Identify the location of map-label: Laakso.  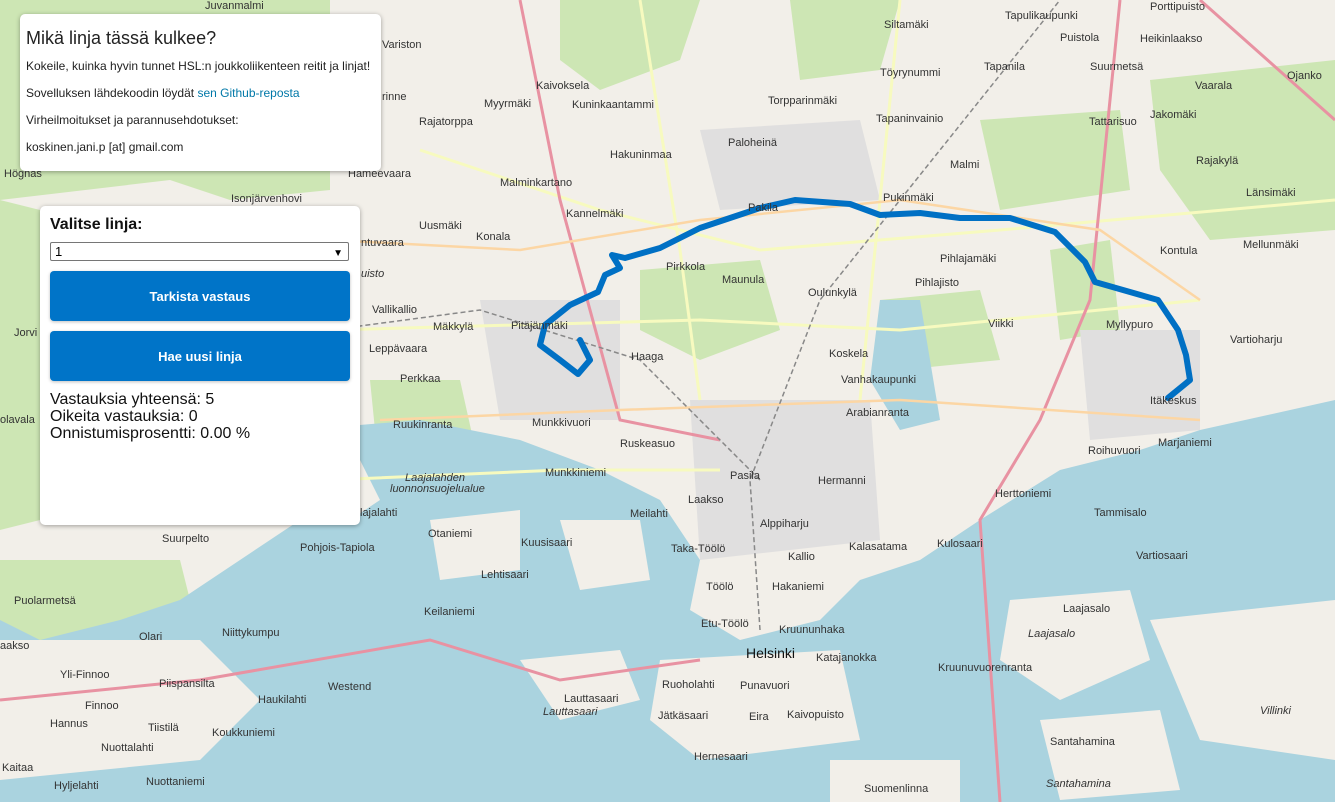
(705, 500).